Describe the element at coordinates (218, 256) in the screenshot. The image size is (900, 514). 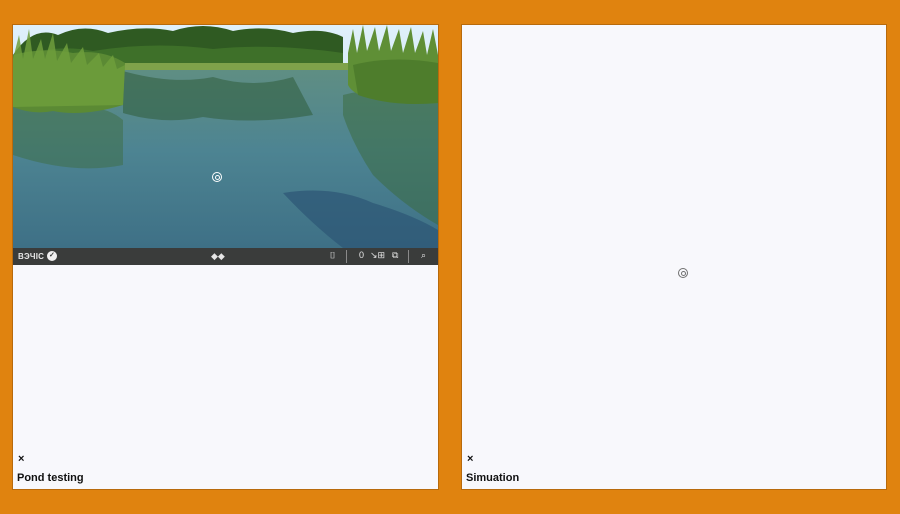
I see `playback-control: ◆◆` at that location.